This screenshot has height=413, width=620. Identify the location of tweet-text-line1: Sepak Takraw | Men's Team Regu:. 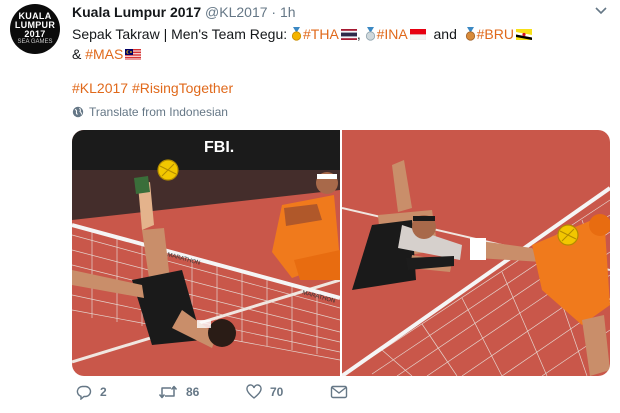
(180, 34).